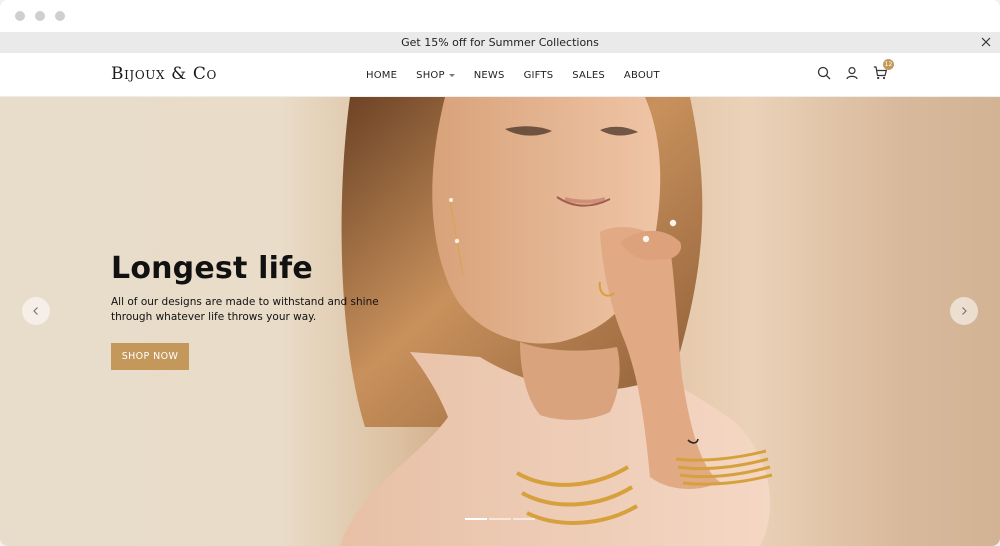 The image size is (1000, 546). I want to click on chevron-right-icon, so click(964, 311).